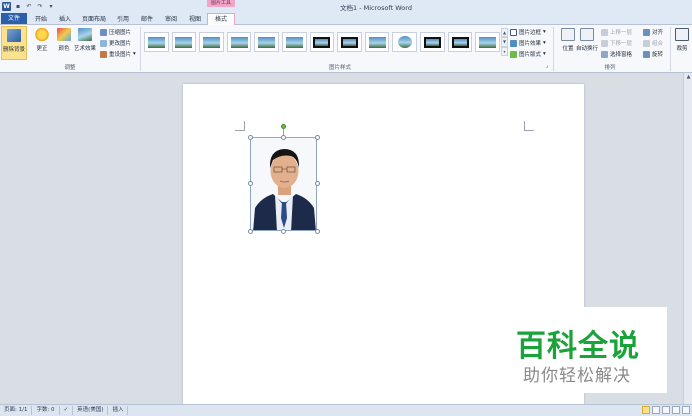  I want to click on tab-insert: 插入, so click(65, 19).